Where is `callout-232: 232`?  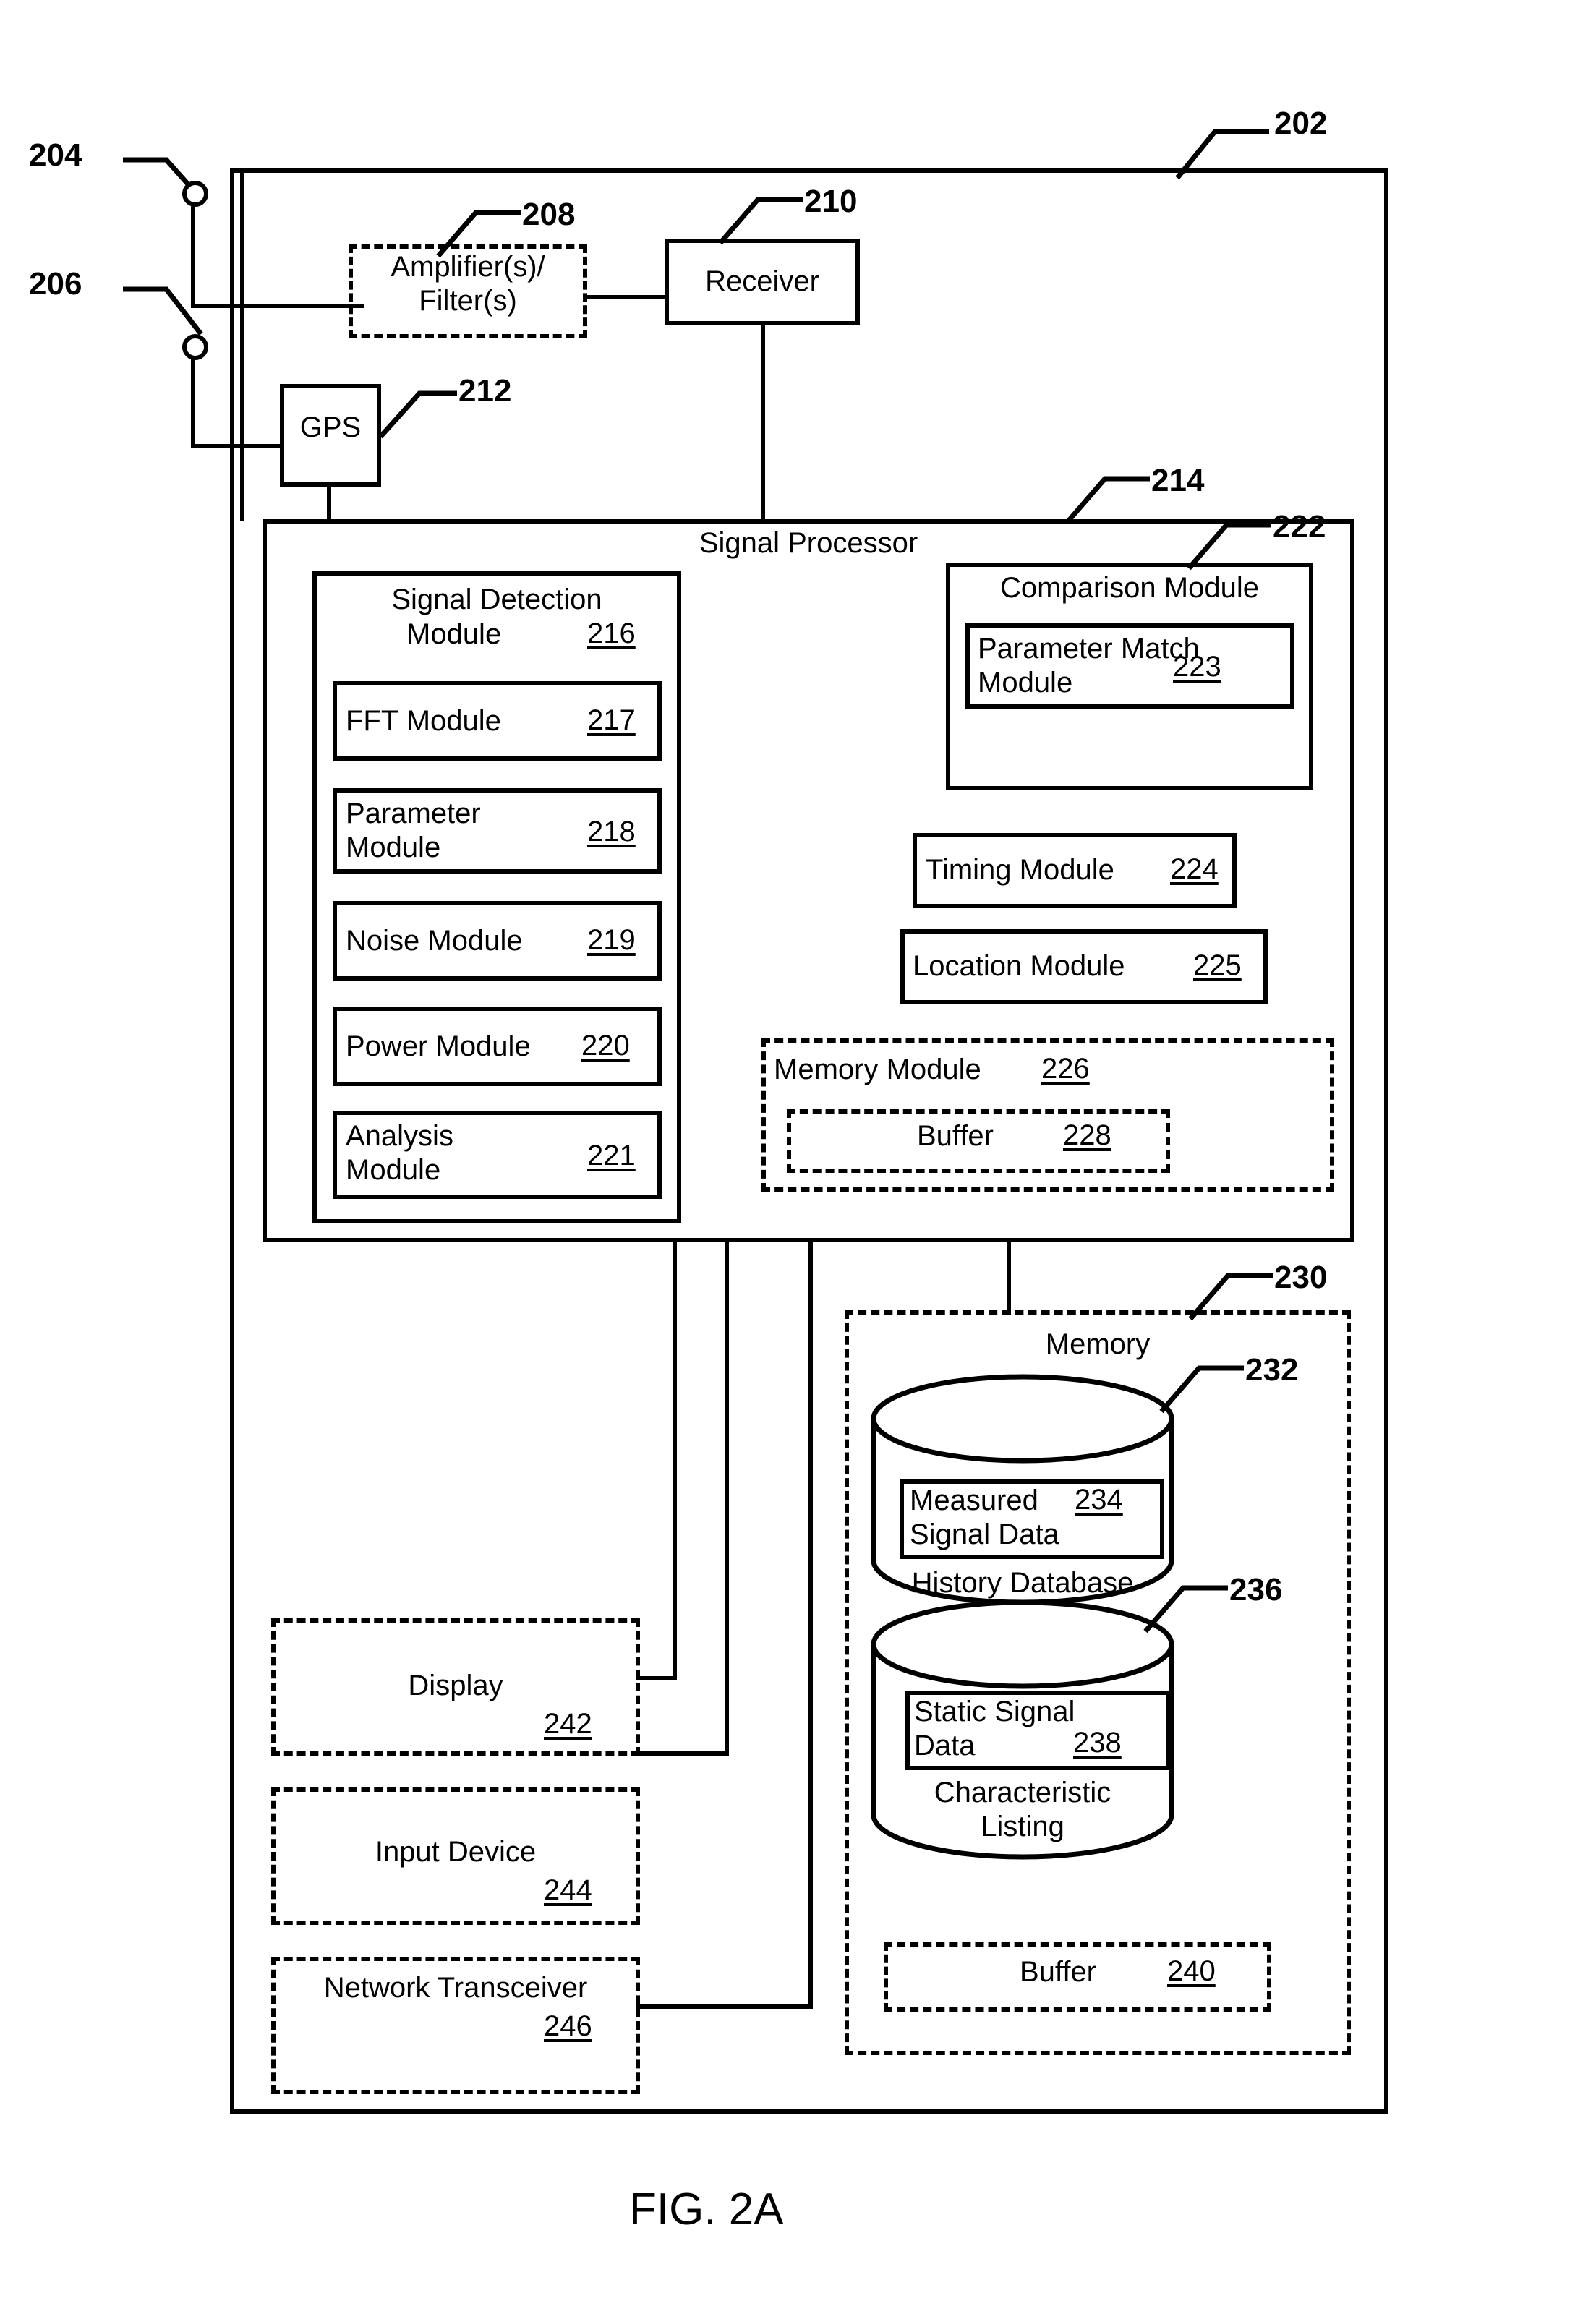 callout-232: 232 is located at coordinates (1272, 1370).